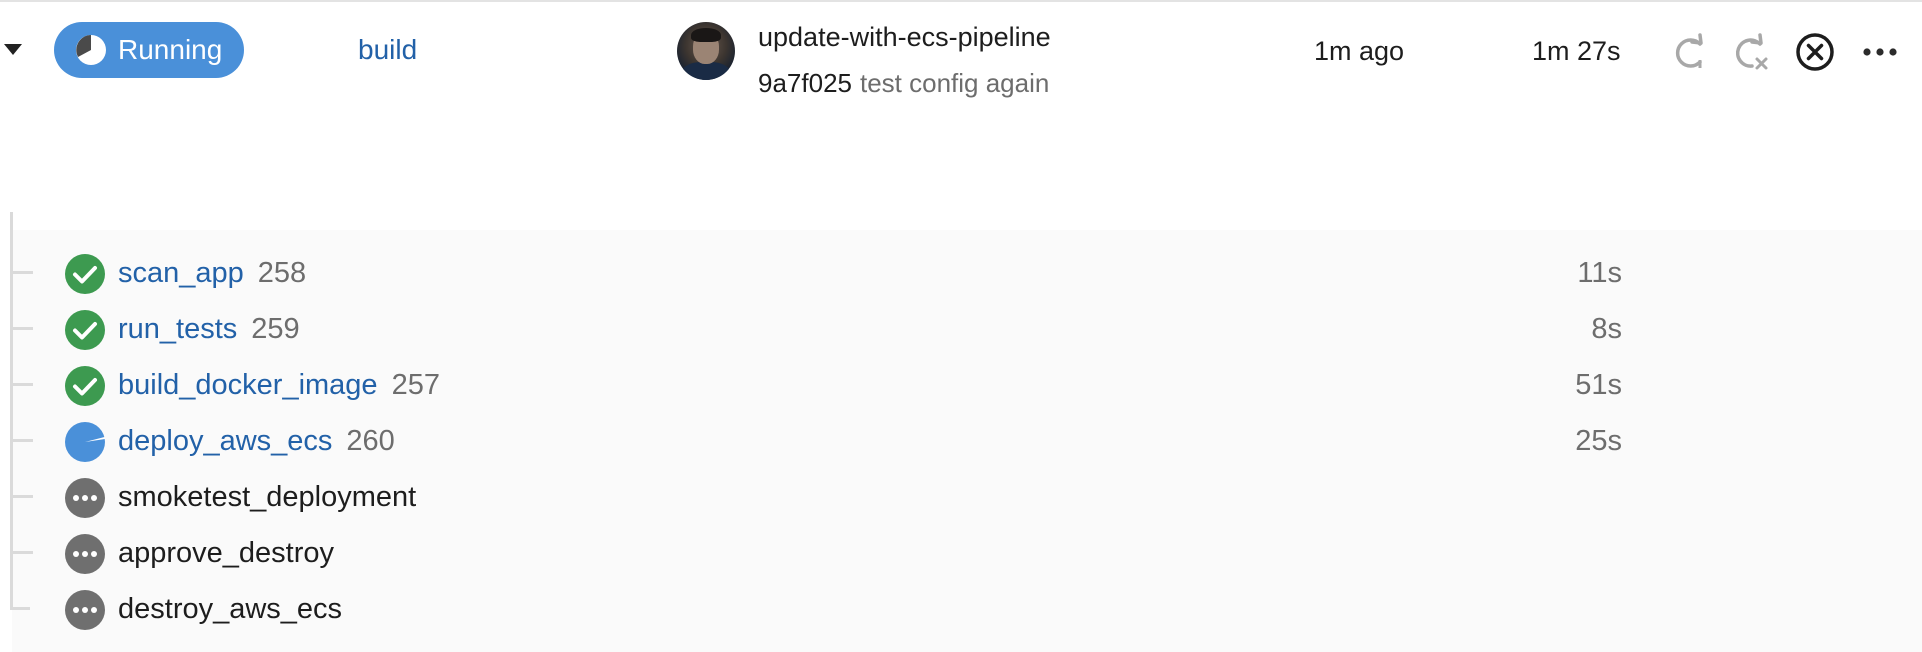 The image size is (1922, 652). I want to click on job-name: build_docker_image 257, so click(279, 385).